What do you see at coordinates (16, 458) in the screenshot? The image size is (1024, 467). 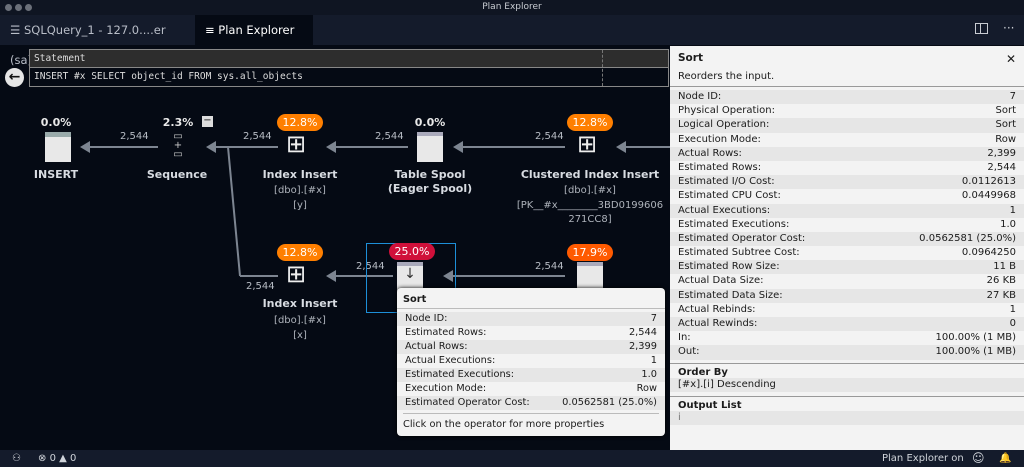 I see `remote-icon: ⚇` at bounding box center [16, 458].